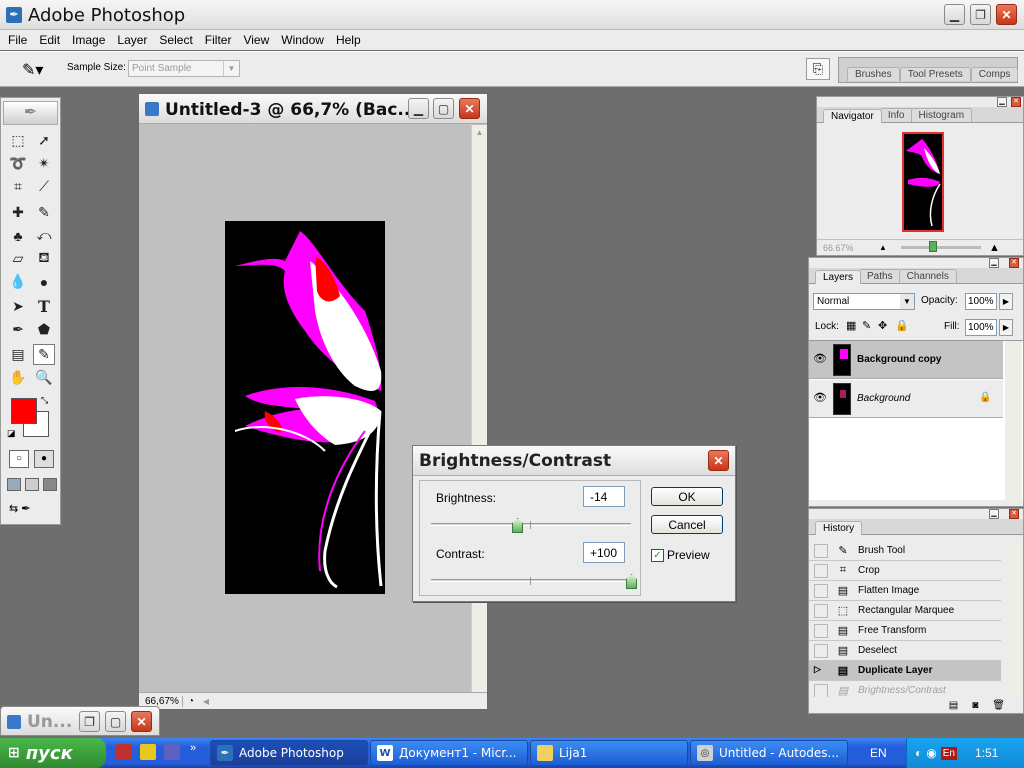 This screenshot has width=1024, height=768. I want to click on palette-well-tool-presets: Tool Presets, so click(935, 74).